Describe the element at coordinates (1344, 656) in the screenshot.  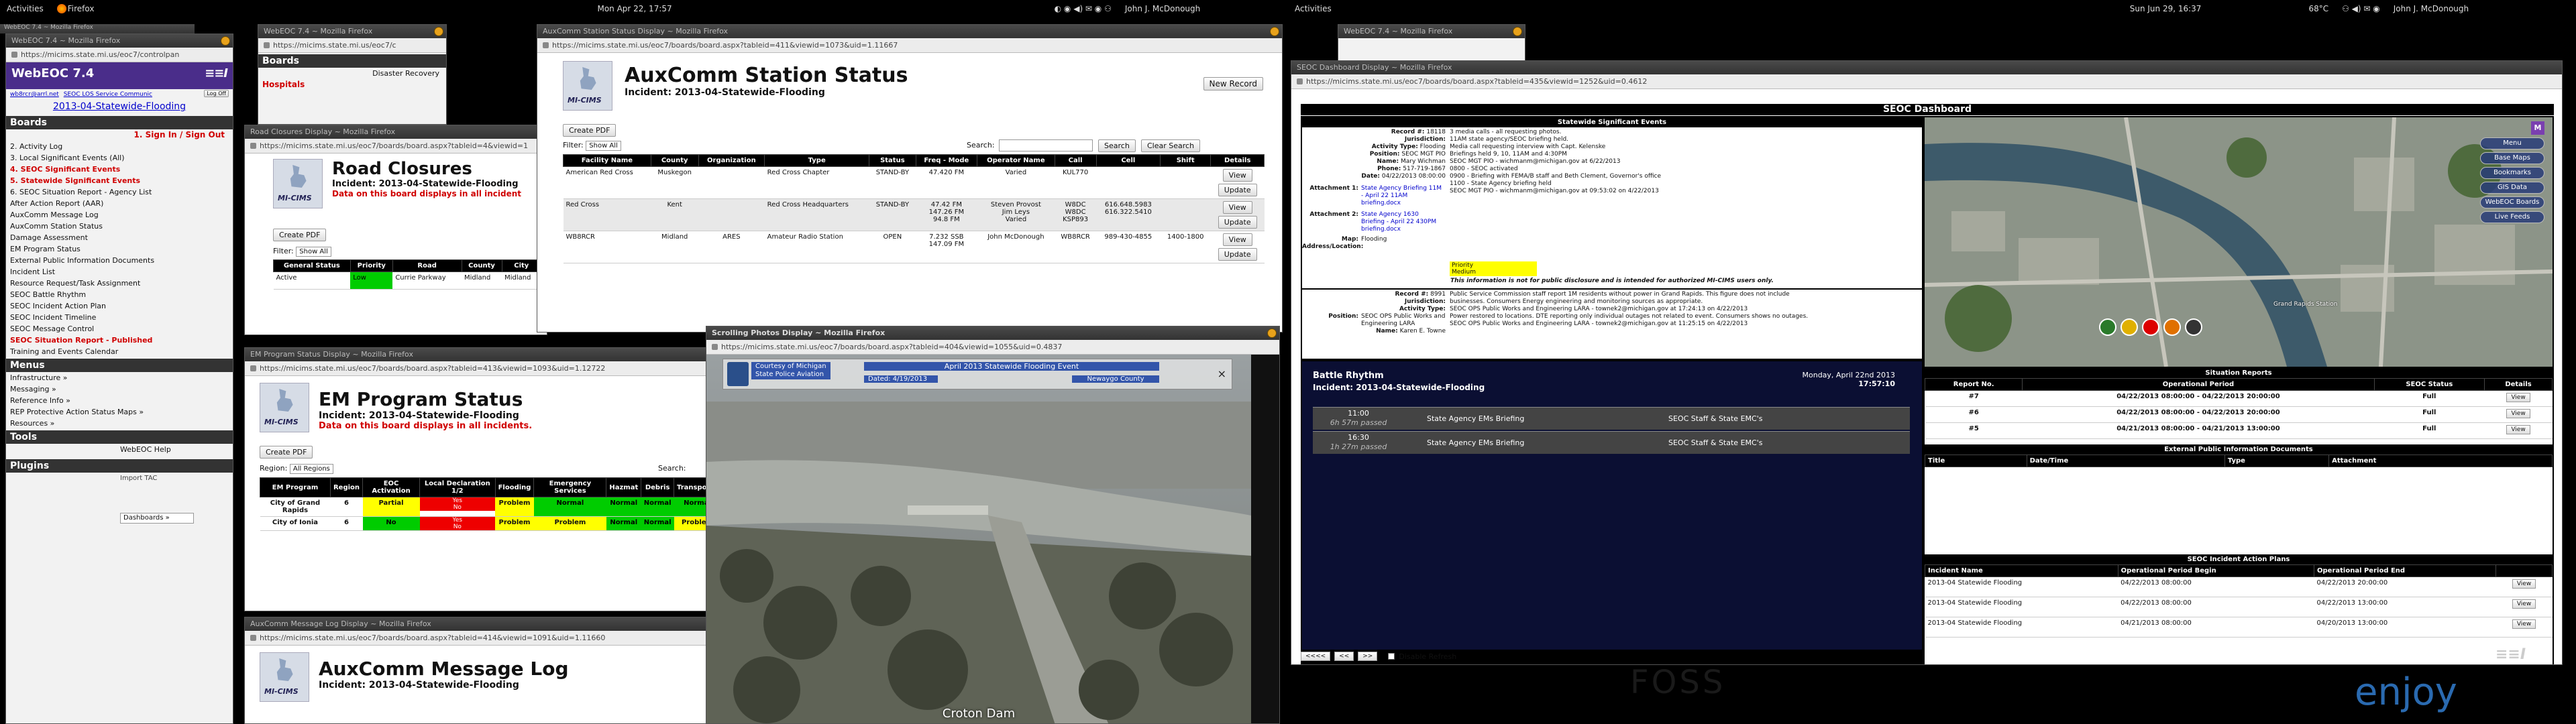
I see `prev-page-button: <<` at that location.